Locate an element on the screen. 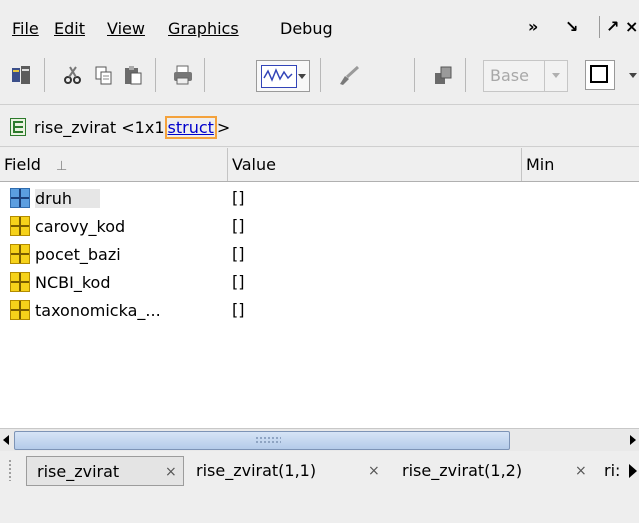 Image resolution: width=639 pixels, height=523 pixels. status-bar is located at coordinates (319, 506).